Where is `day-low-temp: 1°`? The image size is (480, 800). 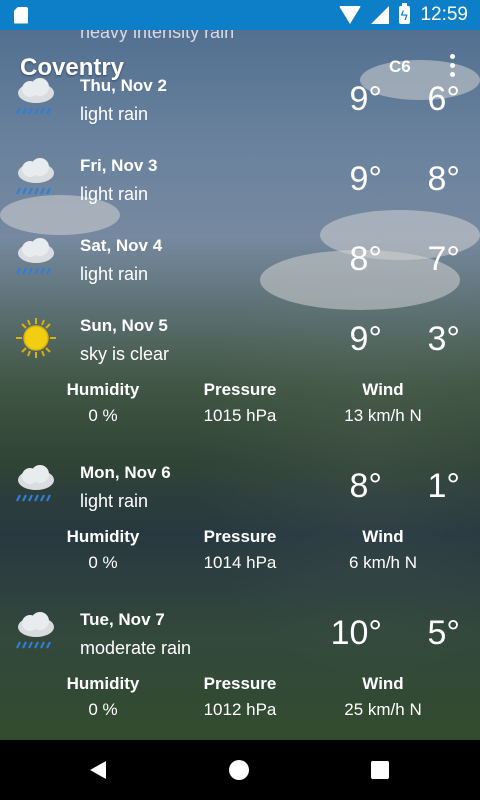 day-low-temp: 1° is located at coordinates (443, 486).